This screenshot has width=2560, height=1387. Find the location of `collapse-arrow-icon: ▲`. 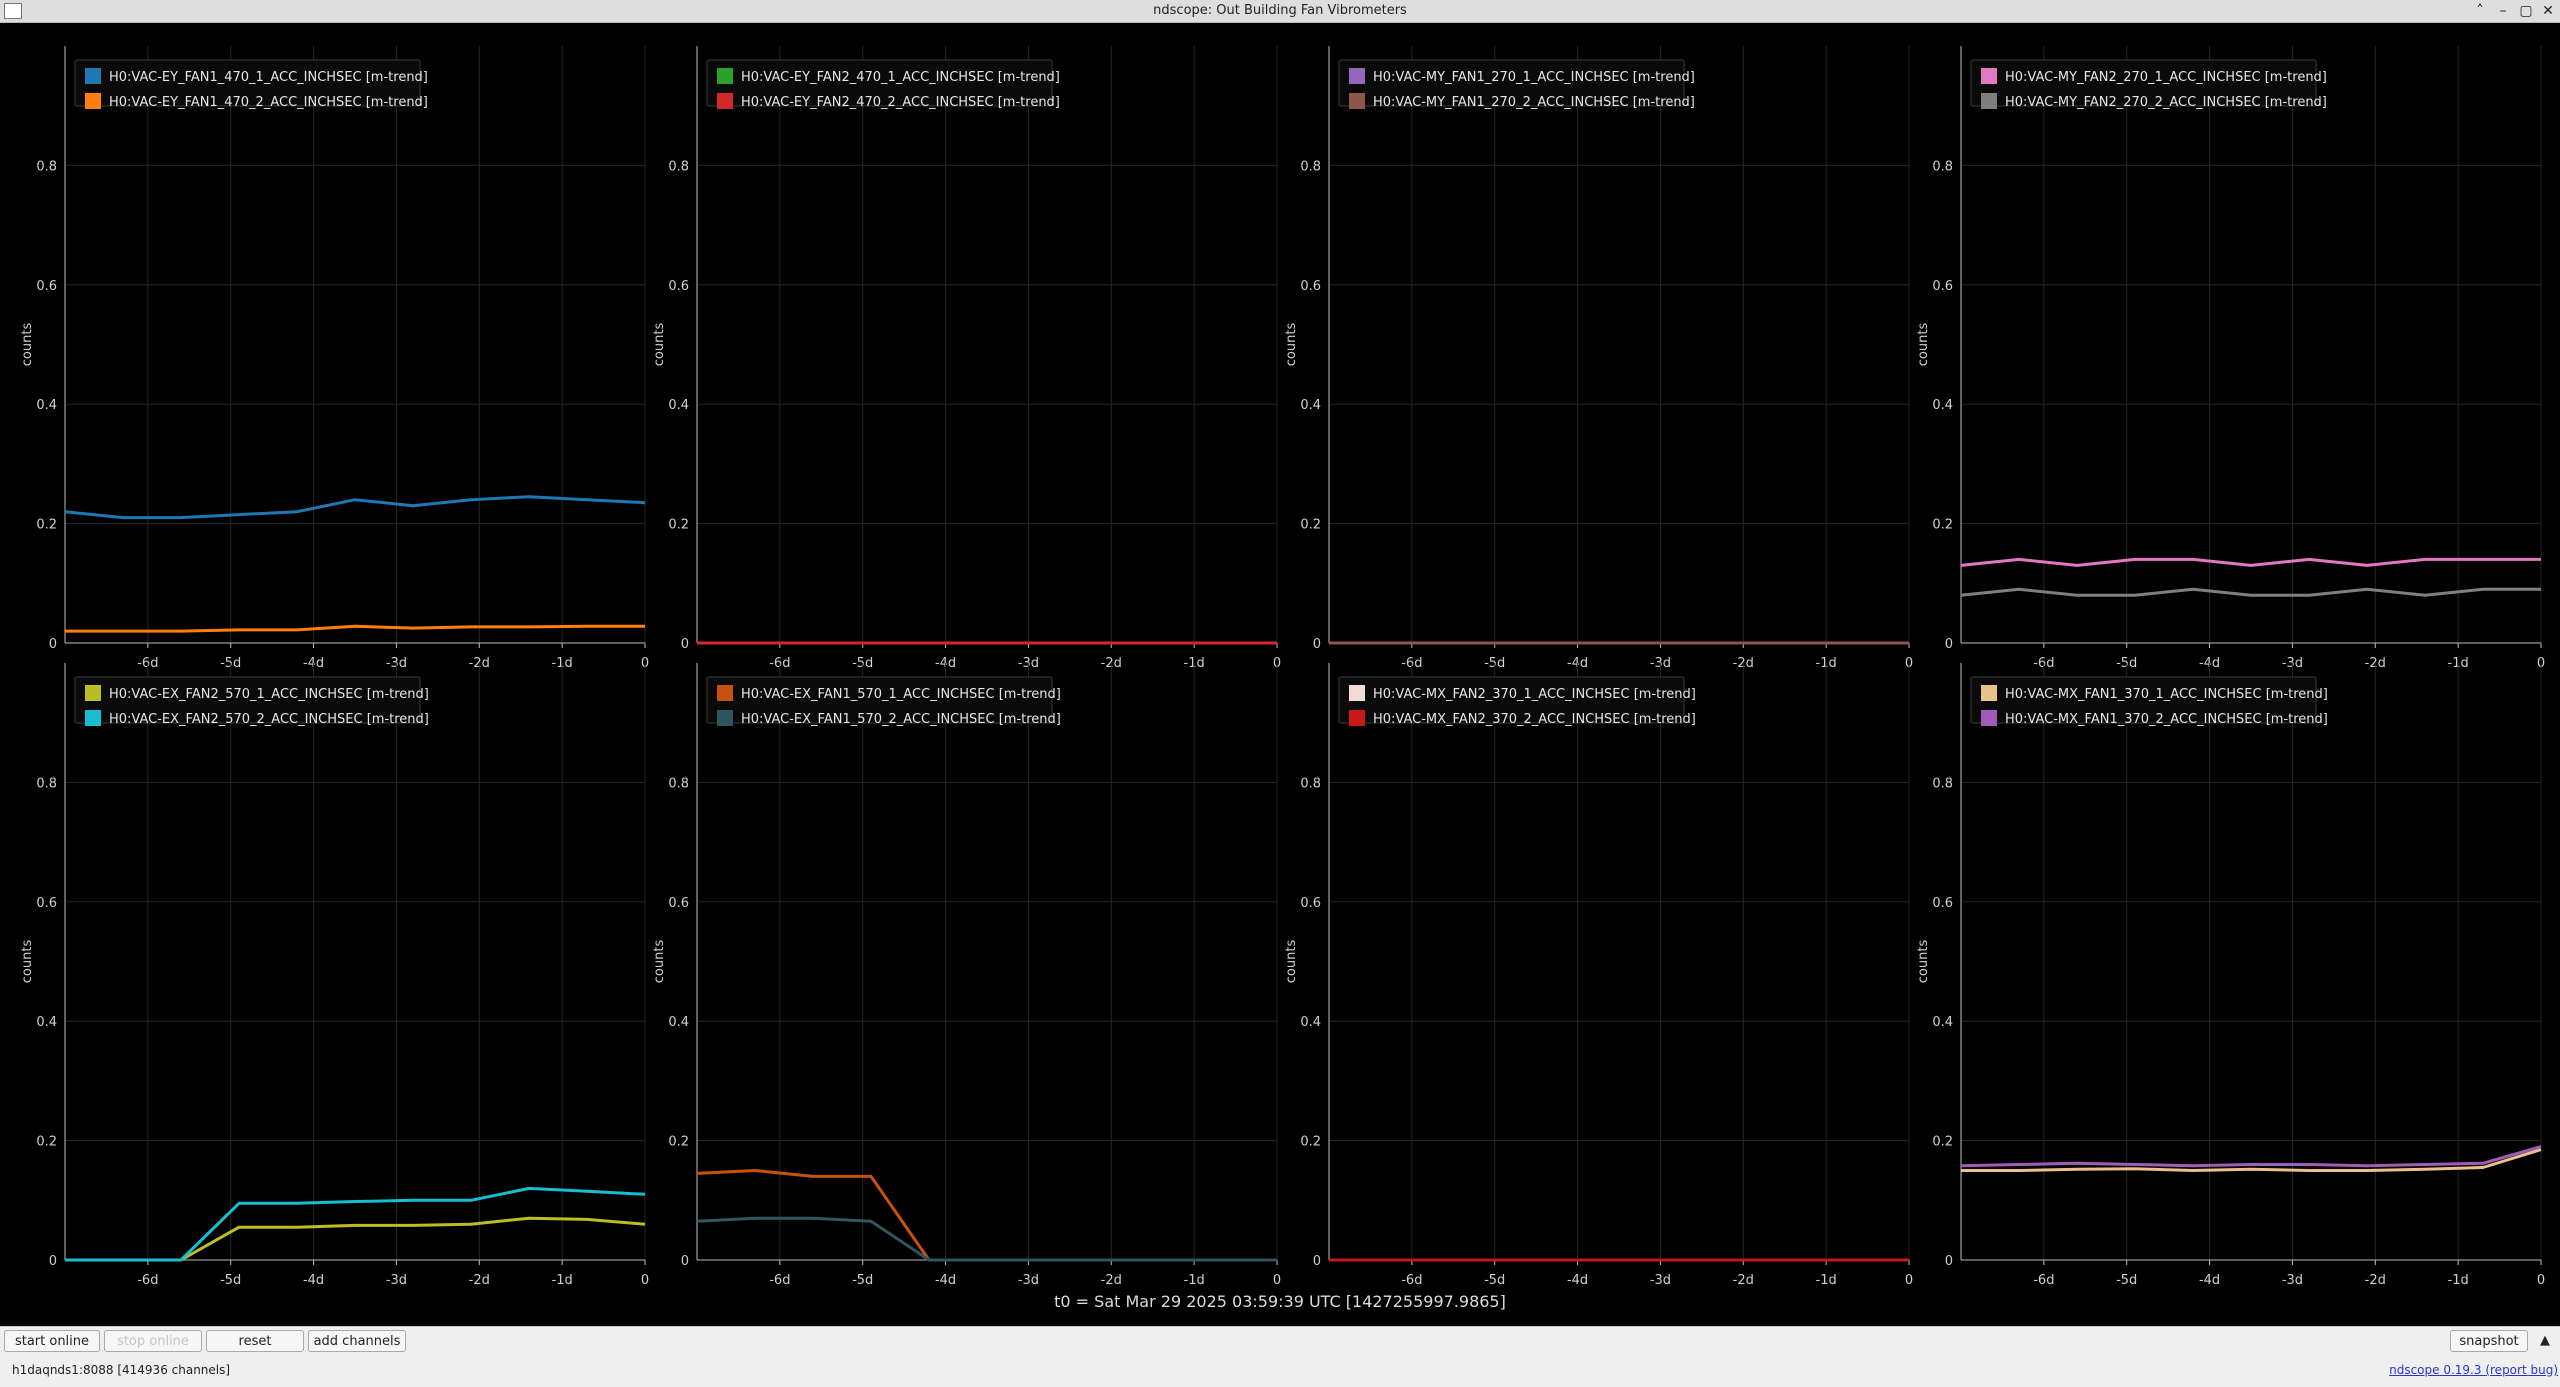

collapse-arrow-icon: ▲ is located at coordinates (2545, 1340).